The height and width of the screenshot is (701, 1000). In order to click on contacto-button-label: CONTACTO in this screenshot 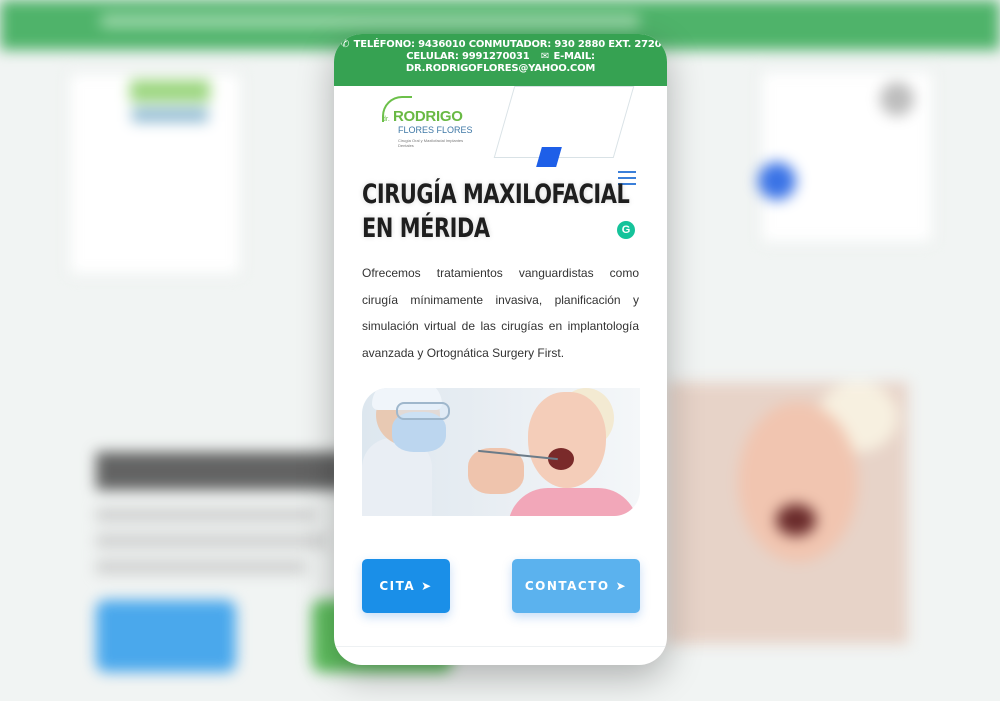, I will do `click(567, 586)`.